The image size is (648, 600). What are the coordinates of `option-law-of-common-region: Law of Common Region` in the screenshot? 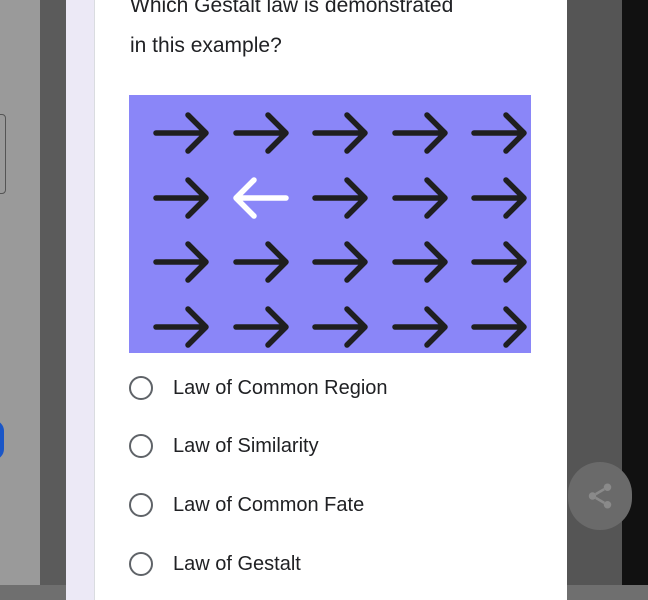 It's located at (258, 388).